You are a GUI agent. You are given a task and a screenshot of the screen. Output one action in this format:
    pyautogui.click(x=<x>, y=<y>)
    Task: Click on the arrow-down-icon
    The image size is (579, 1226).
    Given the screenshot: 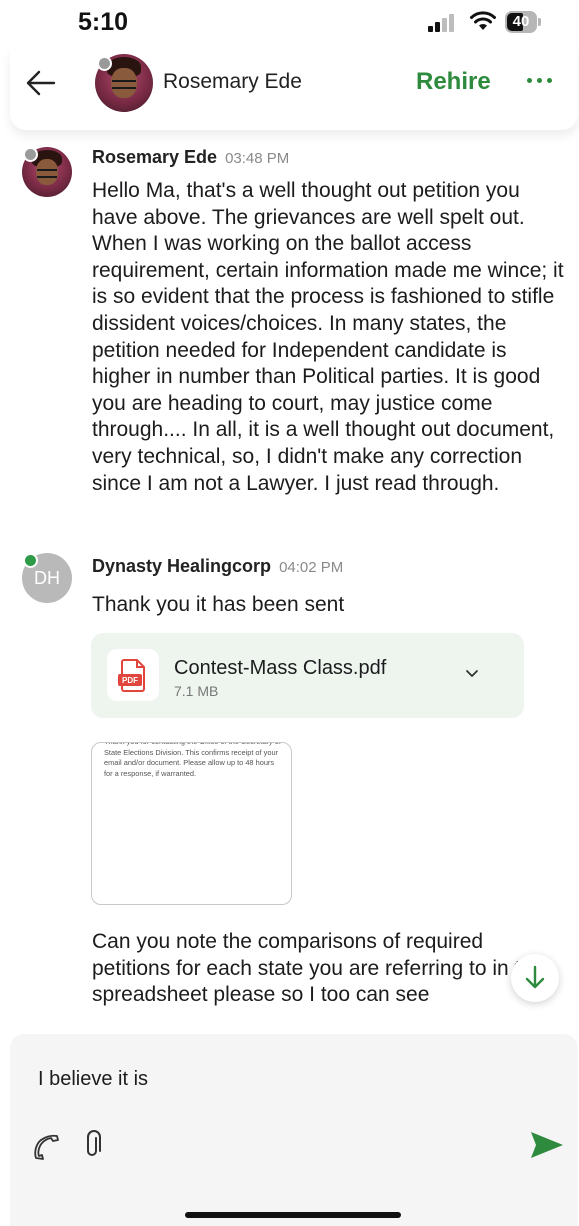 What is the action you would take?
    pyautogui.click(x=535, y=977)
    